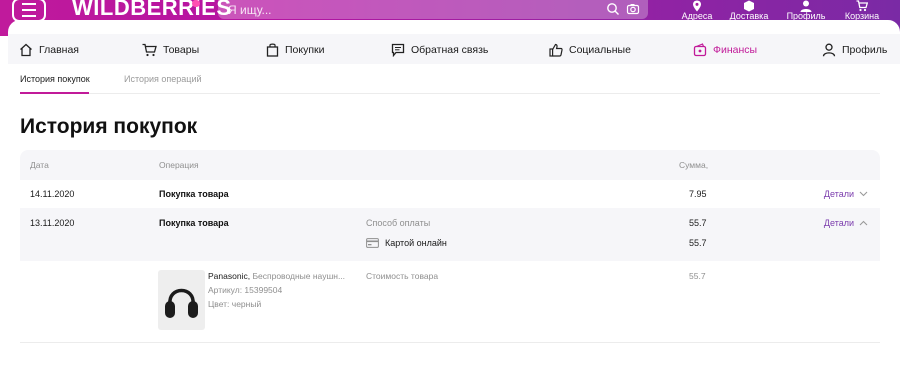  I want to click on payment-method: Картой онлайн, so click(406, 243).